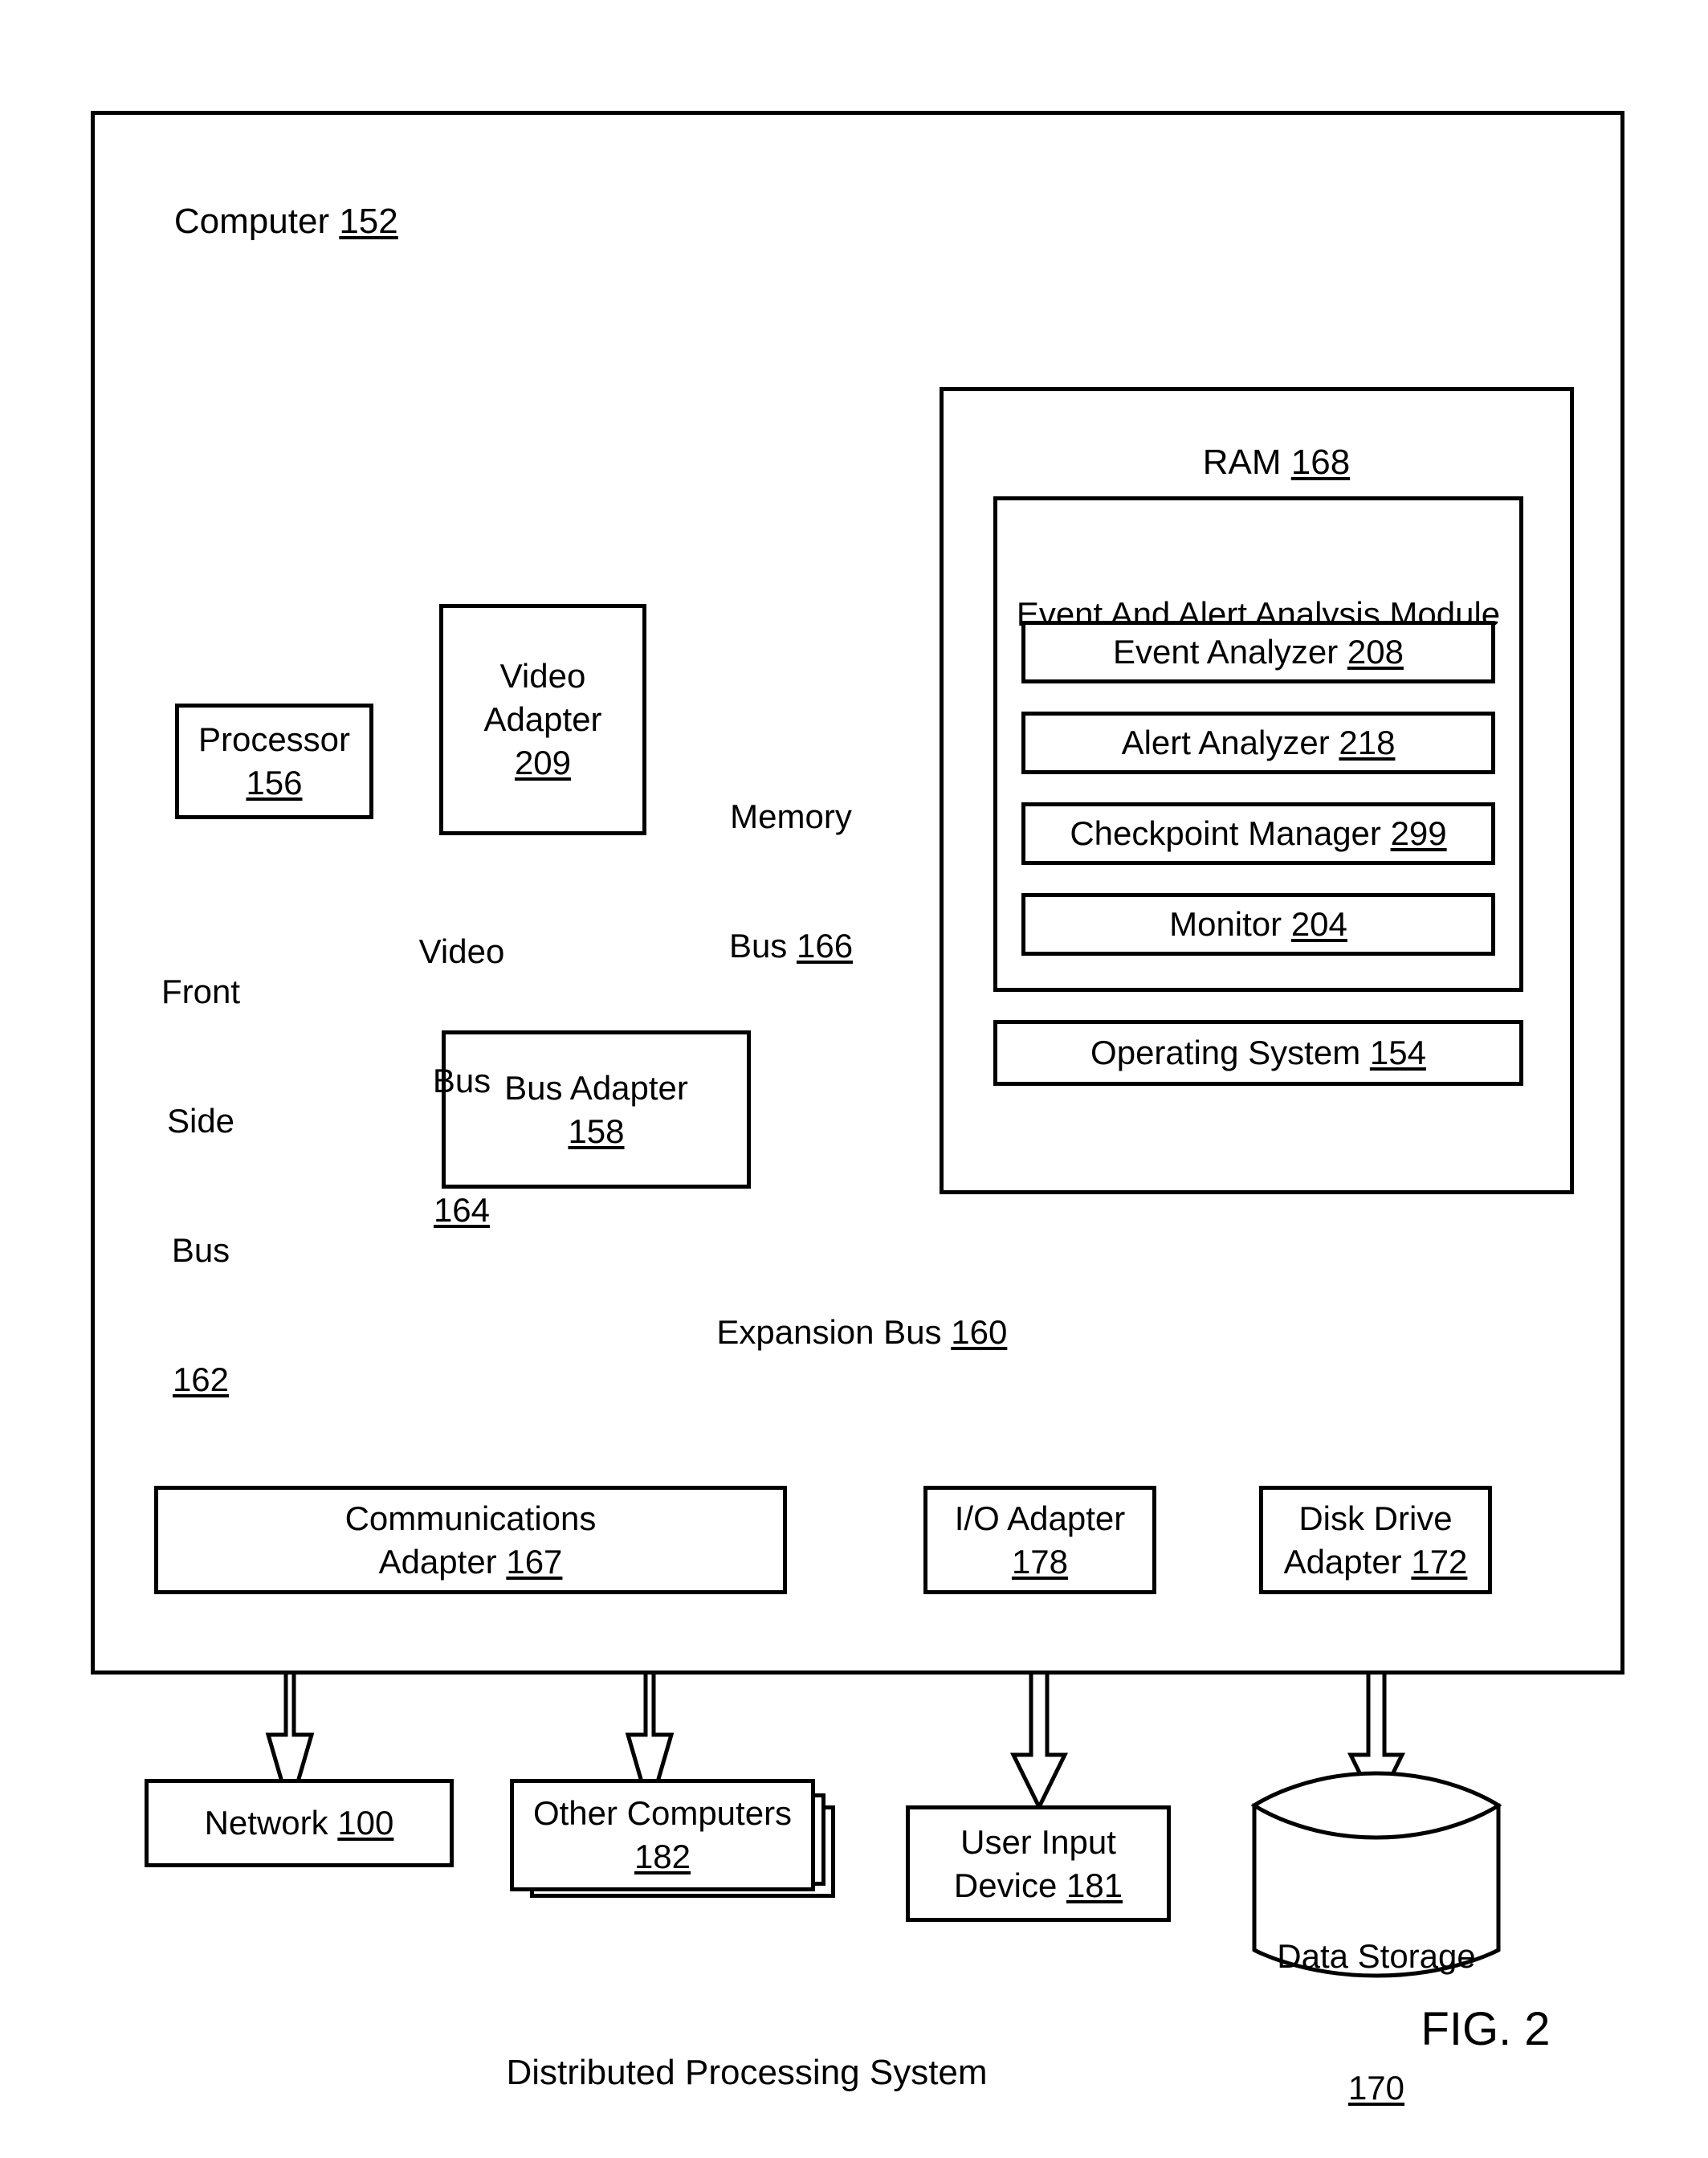 The width and height of the screenshot is (1708, 2158). I want to click on io-adapter-box: I/O Adapter 178, so click(1039, 1540).